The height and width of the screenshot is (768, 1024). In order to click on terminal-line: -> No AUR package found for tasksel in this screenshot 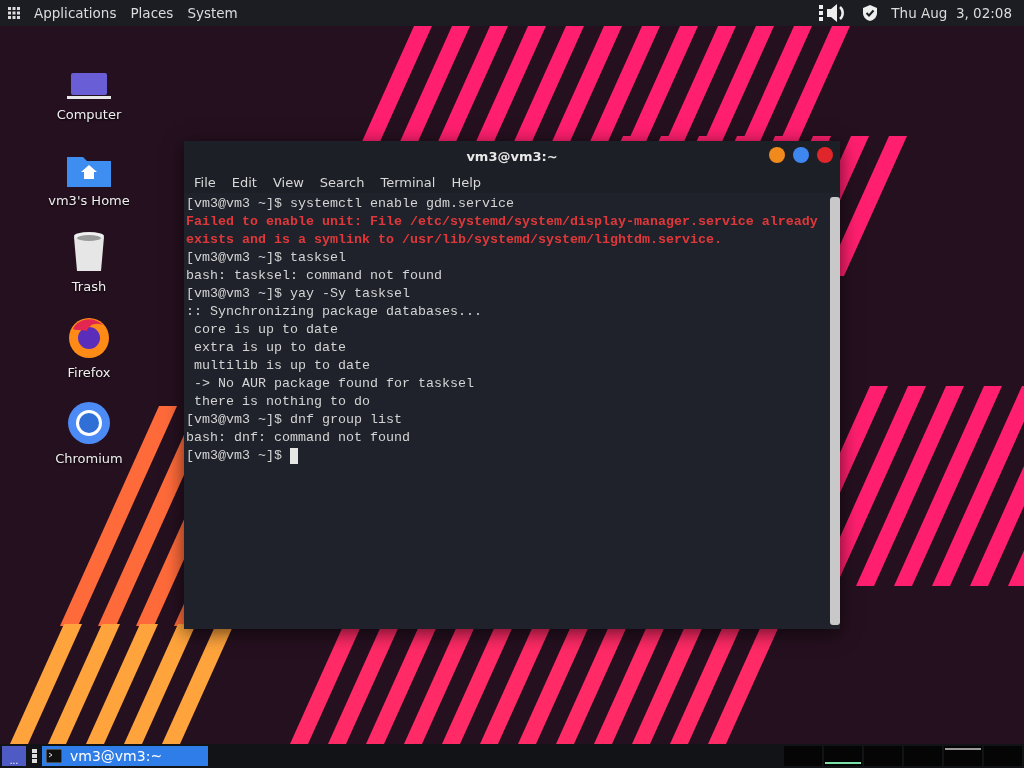, I will do `click(333, 384)`.